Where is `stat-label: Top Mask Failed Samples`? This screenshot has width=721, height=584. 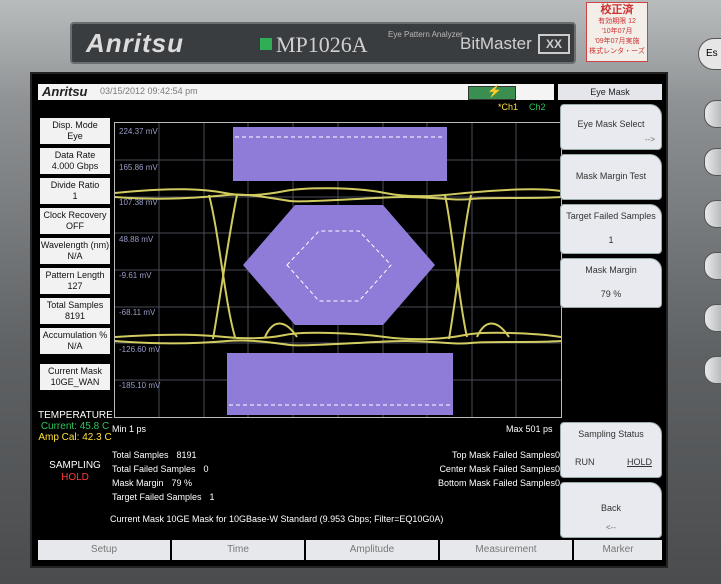
stat-label: Top Mask Failed Samples is located at coordinates (503, 455).